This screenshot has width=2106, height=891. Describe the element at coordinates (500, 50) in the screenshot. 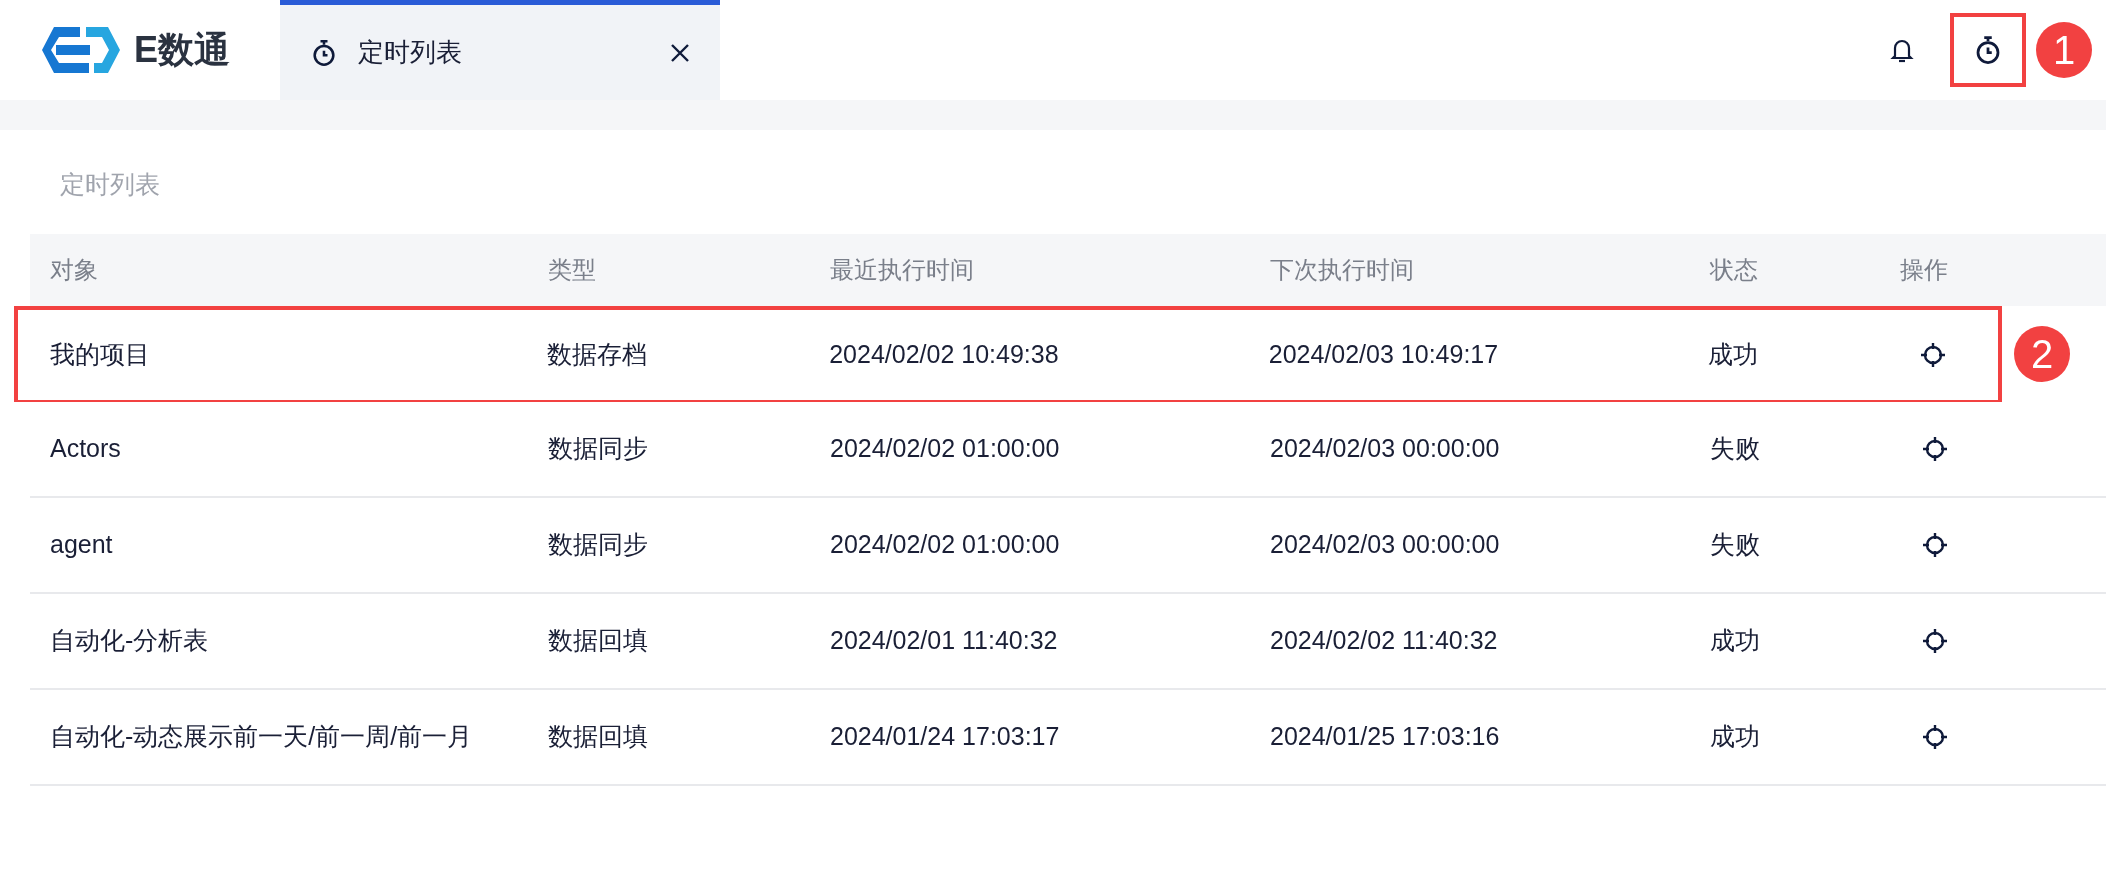

I see `tab: 定时列表` at that location.